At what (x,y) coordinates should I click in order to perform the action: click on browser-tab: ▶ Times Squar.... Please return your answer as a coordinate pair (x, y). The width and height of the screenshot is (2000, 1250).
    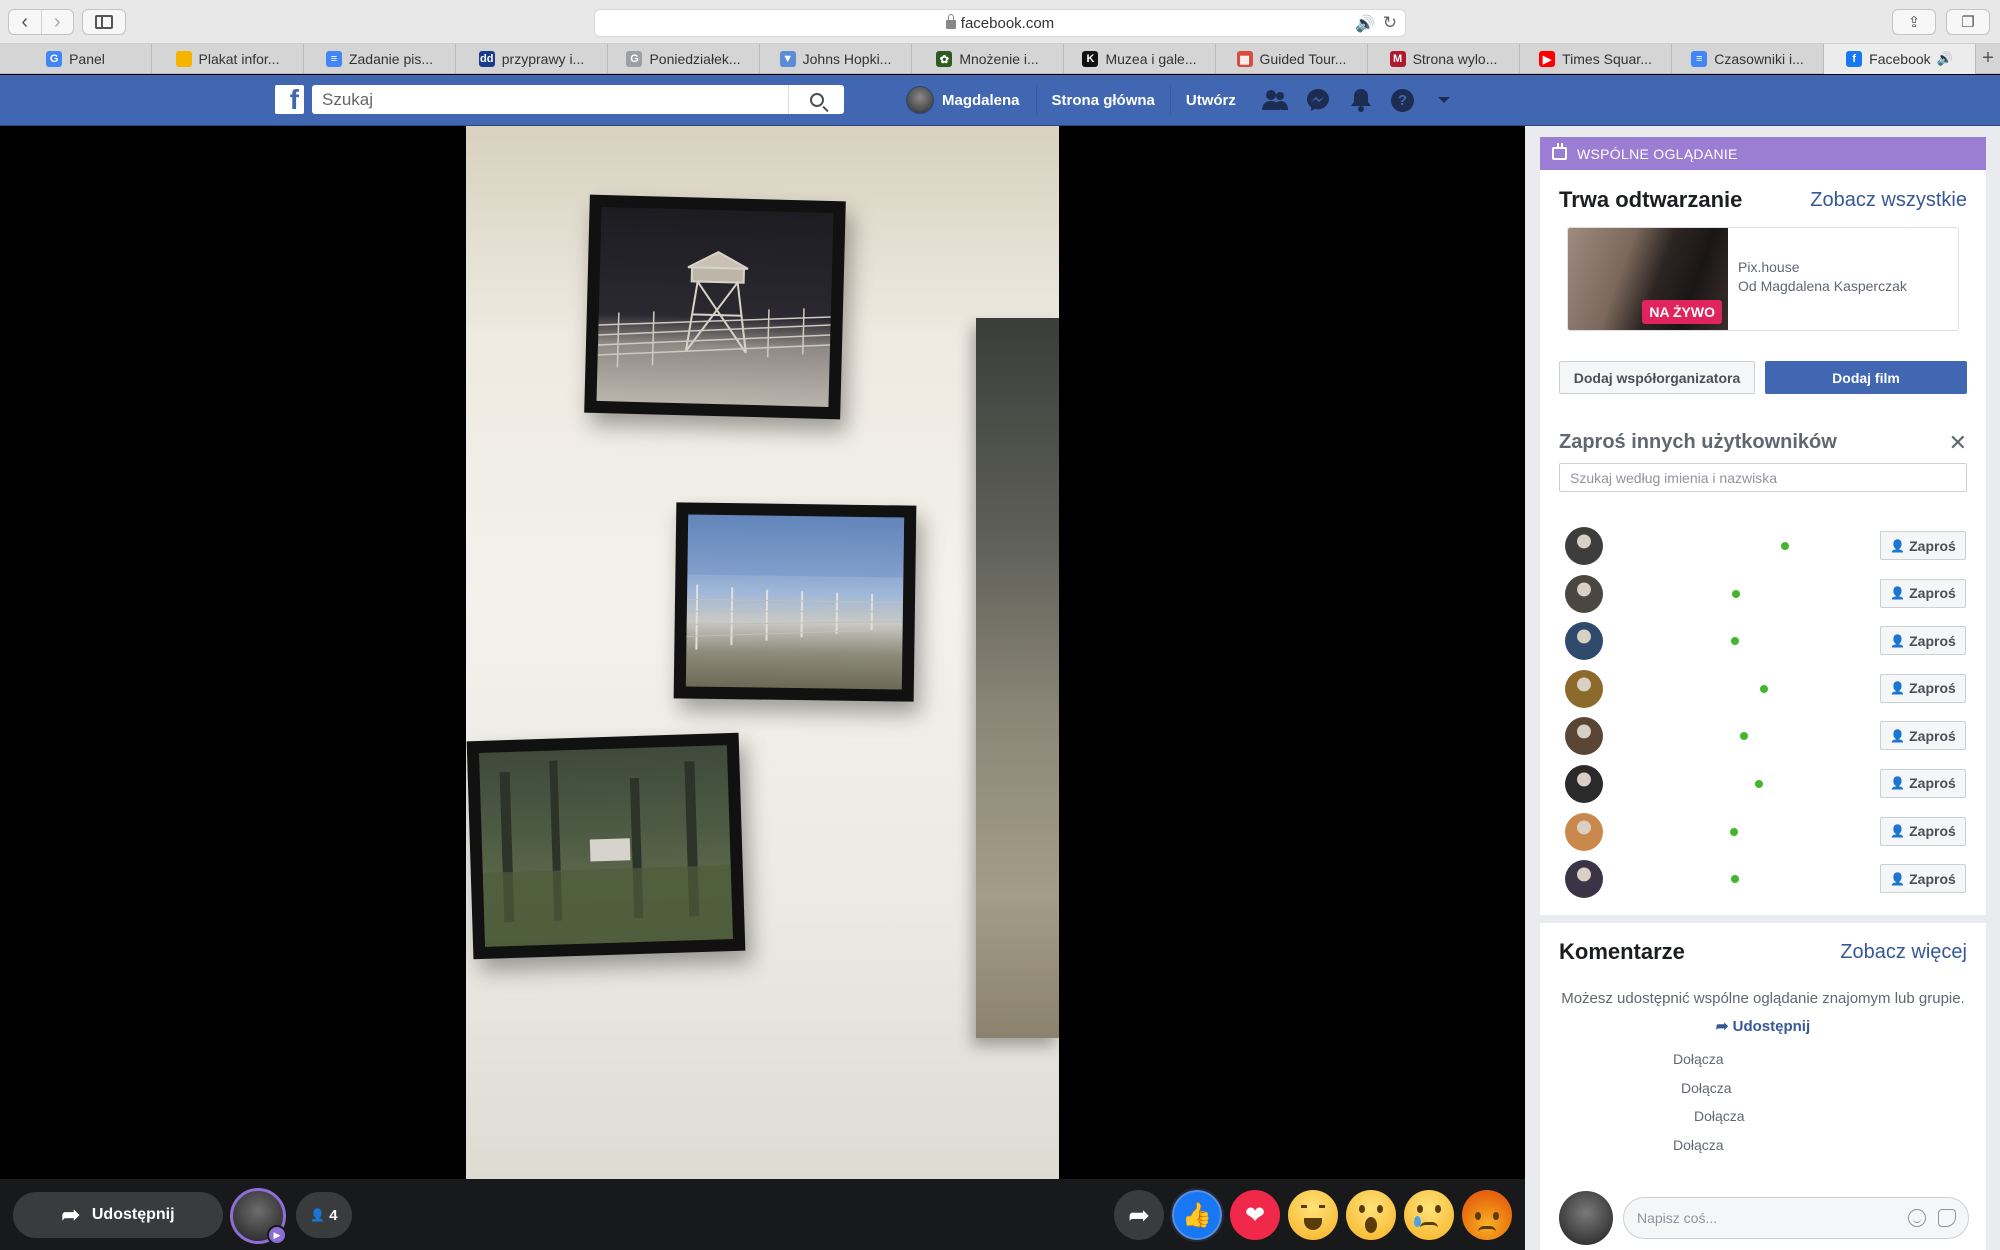
    Looking at the image, I should click on (1596, 59).